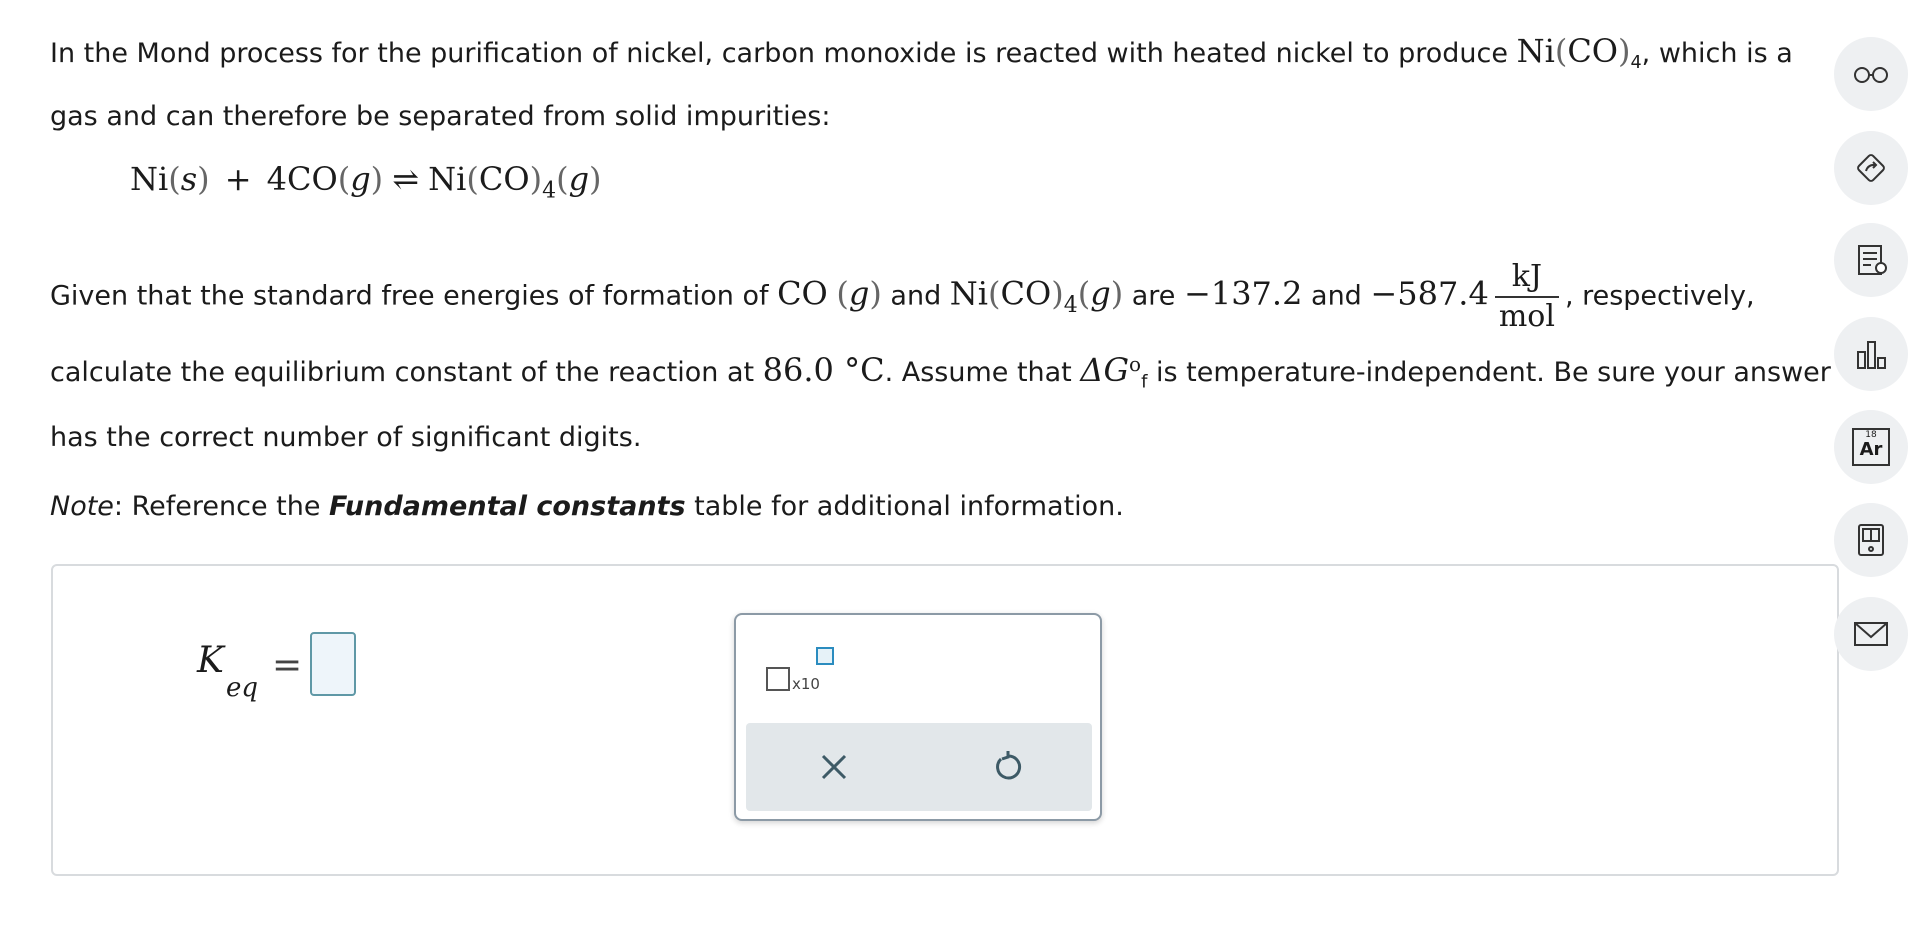  I want to click on answer-input, so click(333, 664).